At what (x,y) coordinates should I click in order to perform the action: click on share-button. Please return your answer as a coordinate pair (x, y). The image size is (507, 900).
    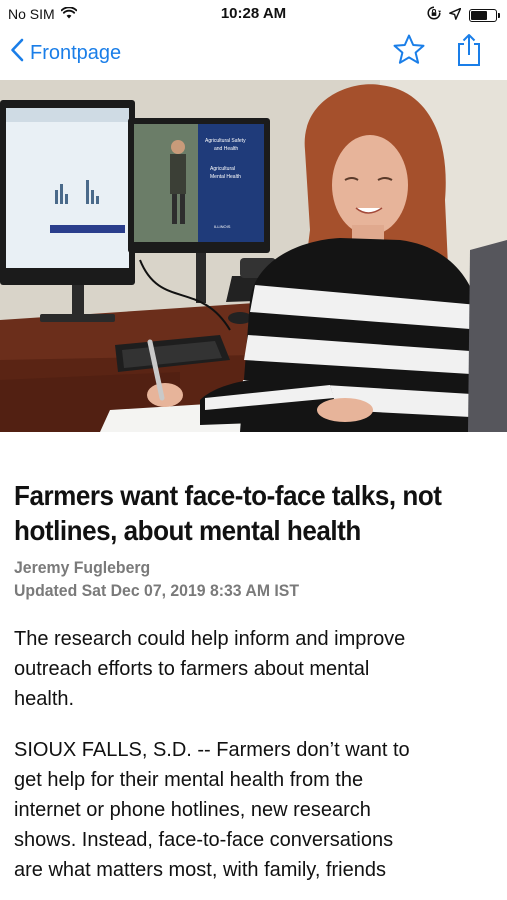
    Looking at the image, I should click on (469, 52).